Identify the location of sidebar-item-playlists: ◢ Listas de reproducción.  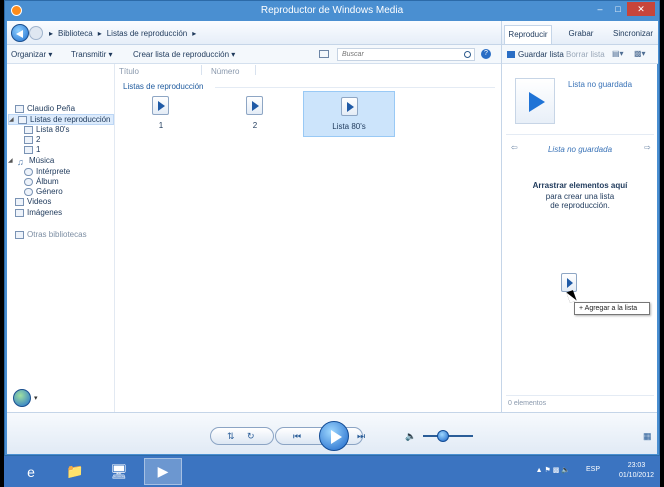
(61, 119).